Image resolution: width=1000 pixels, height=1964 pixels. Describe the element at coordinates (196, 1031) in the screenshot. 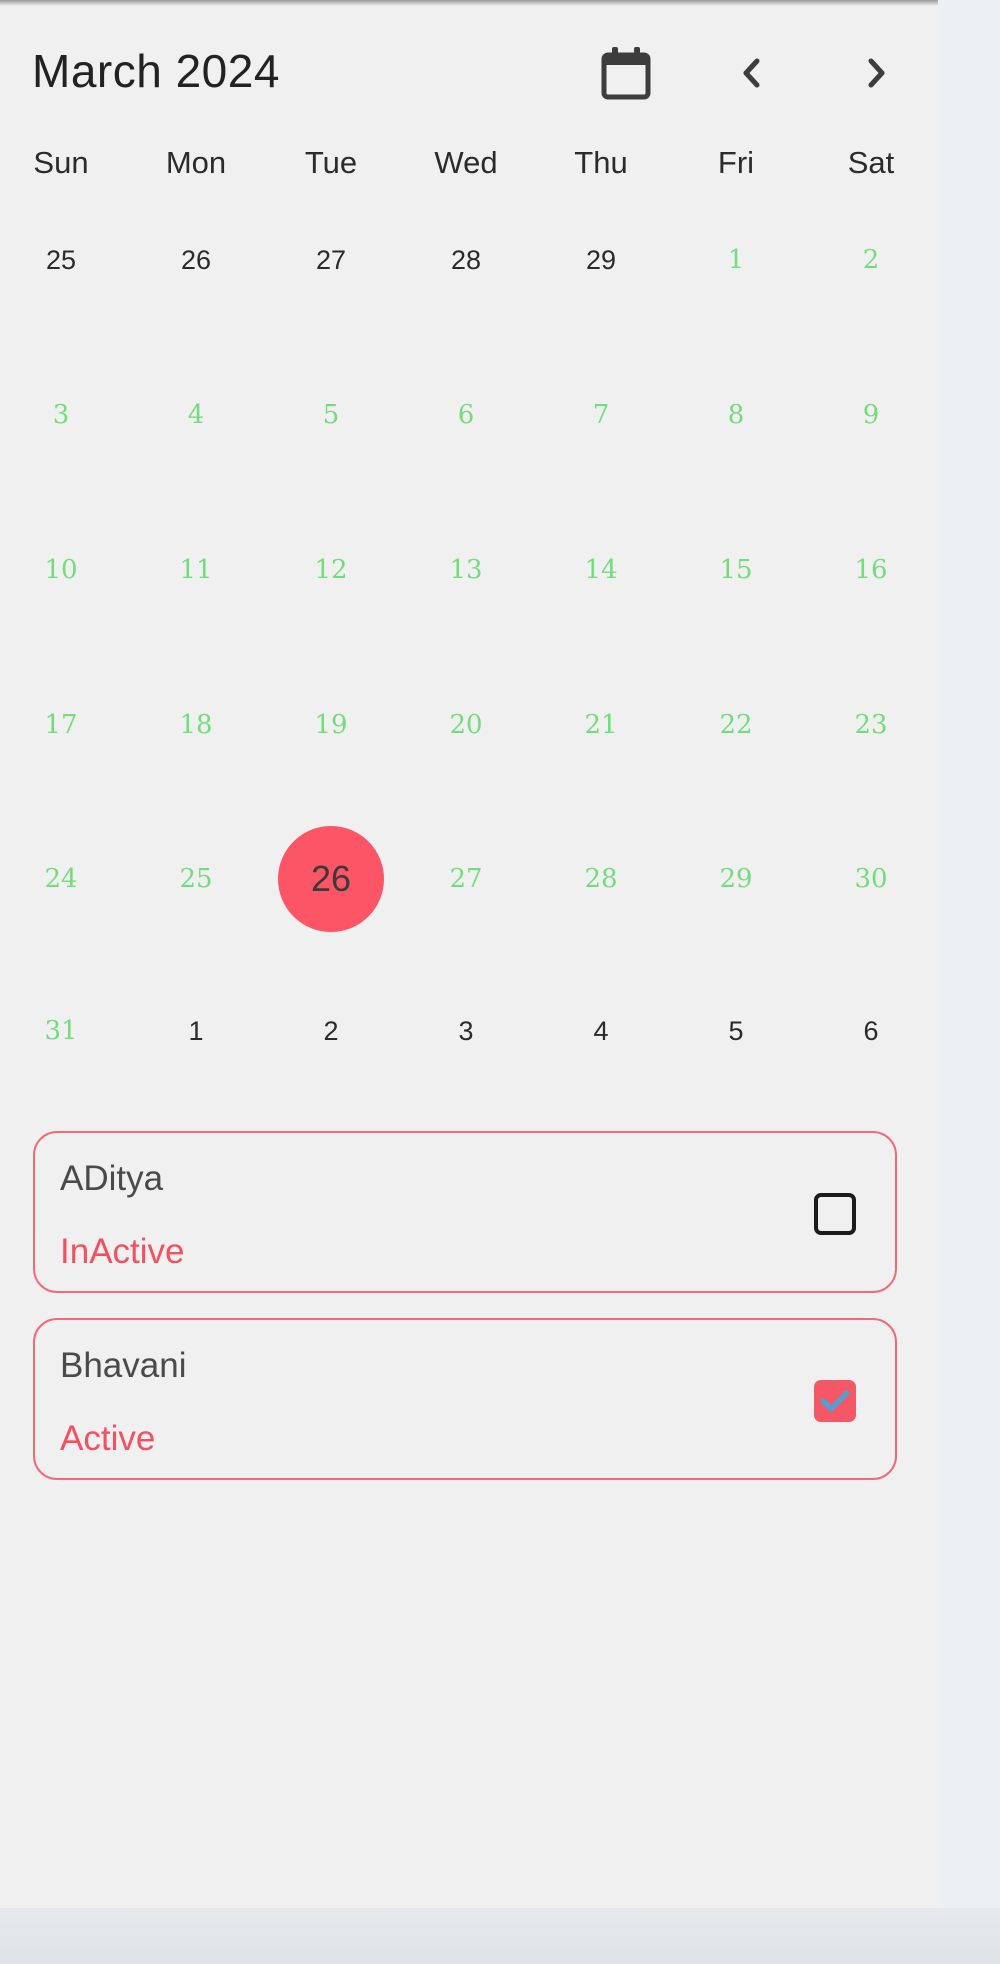

I see `day-cell-adjacent-month: 1` at that location.